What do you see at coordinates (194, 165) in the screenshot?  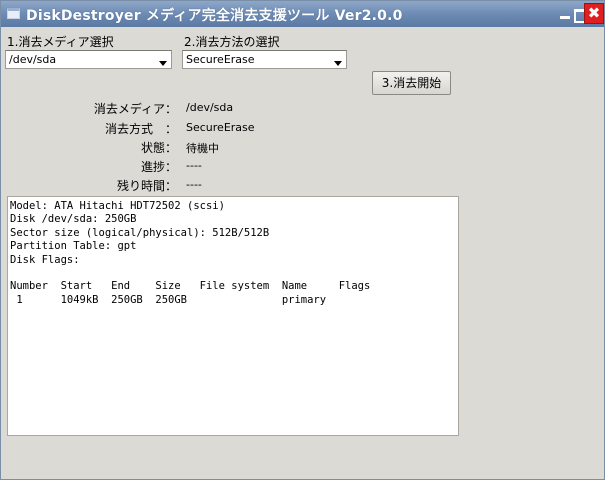 I see `info-progress-value: ----` at bounding box center [194, 165].